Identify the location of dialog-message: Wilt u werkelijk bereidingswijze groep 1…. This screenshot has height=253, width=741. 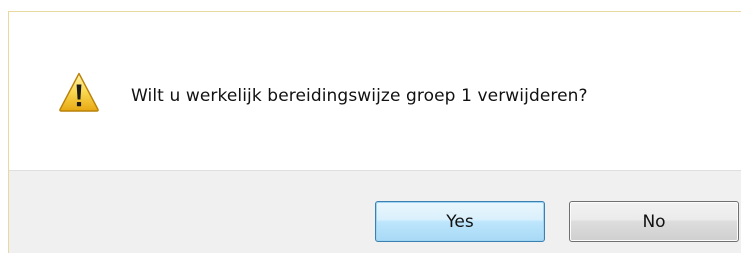
(359, 96).